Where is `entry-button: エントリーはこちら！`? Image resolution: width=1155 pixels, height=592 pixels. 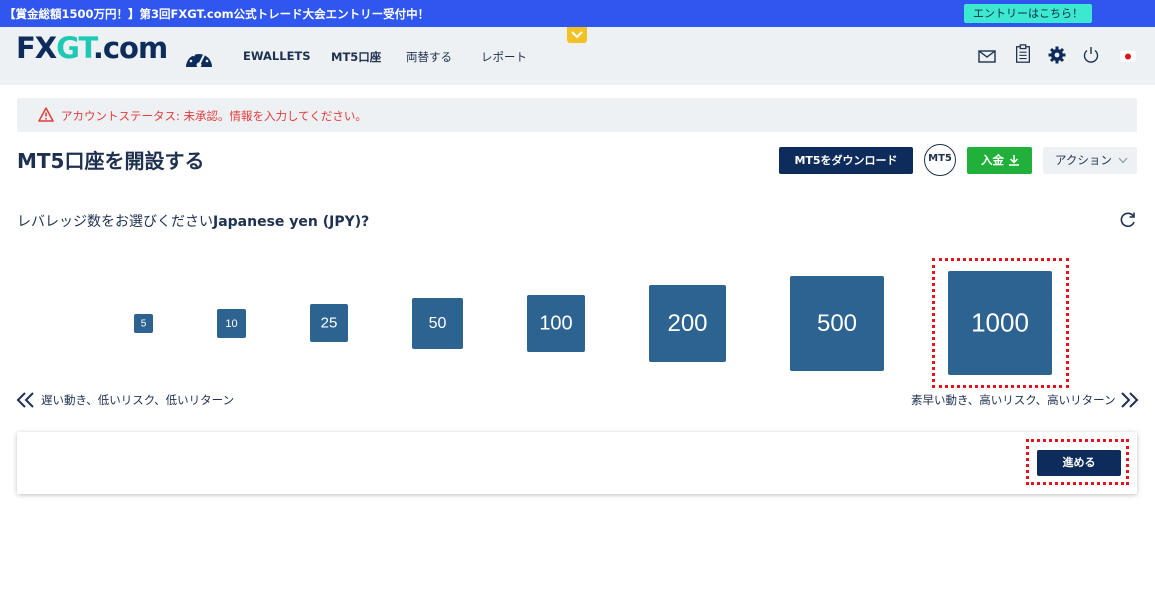 entry-button: エントリーはこちら！ is located at coordinates (1028, 13).